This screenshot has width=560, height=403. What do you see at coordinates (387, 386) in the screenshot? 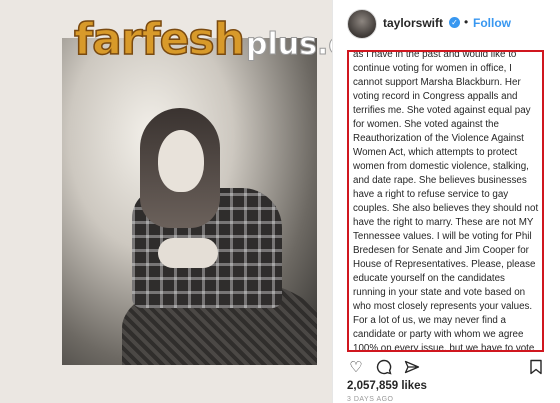
I see `likes-count: 2,057,859 likes` at bounding box center [387, 386].